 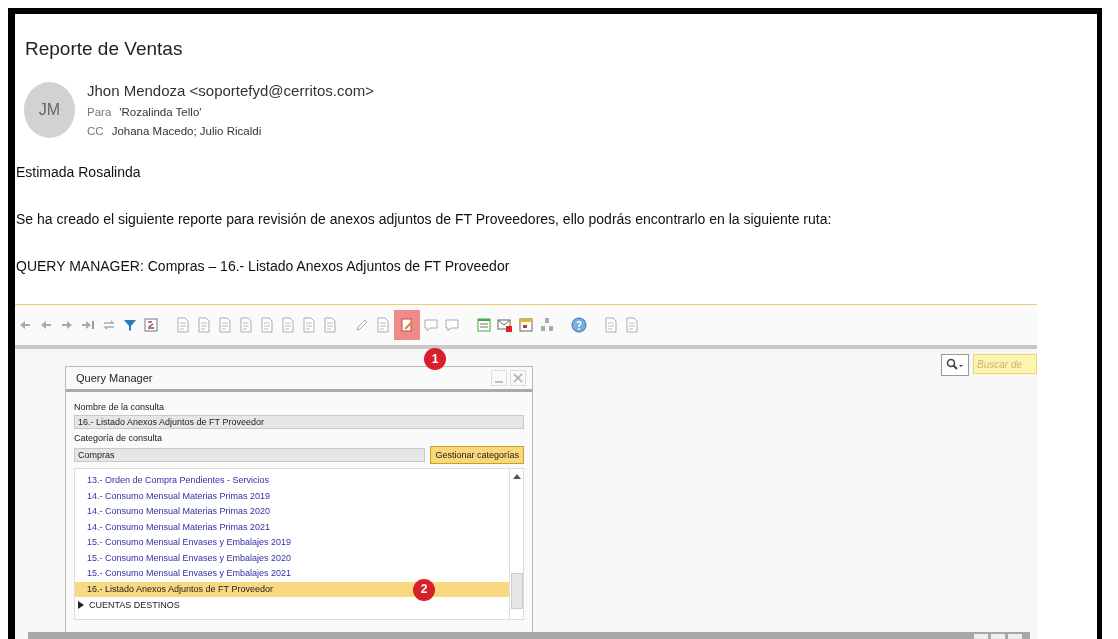 I want to click on query-list-item: 15.- Consumo Mensual Envases y Embalajes 2019, so click(x=292, y=543).